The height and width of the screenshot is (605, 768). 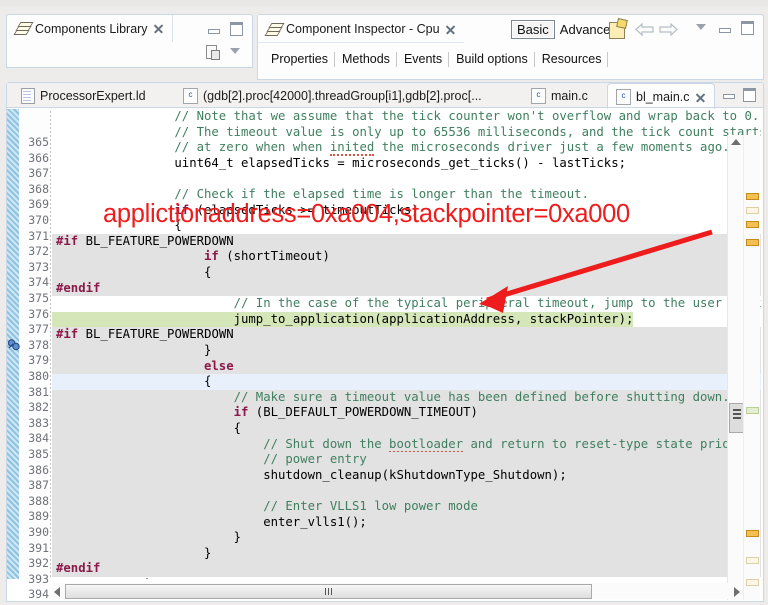 I want to click on code-line-text: if (shortTimeout), so click(x=267, y=257).